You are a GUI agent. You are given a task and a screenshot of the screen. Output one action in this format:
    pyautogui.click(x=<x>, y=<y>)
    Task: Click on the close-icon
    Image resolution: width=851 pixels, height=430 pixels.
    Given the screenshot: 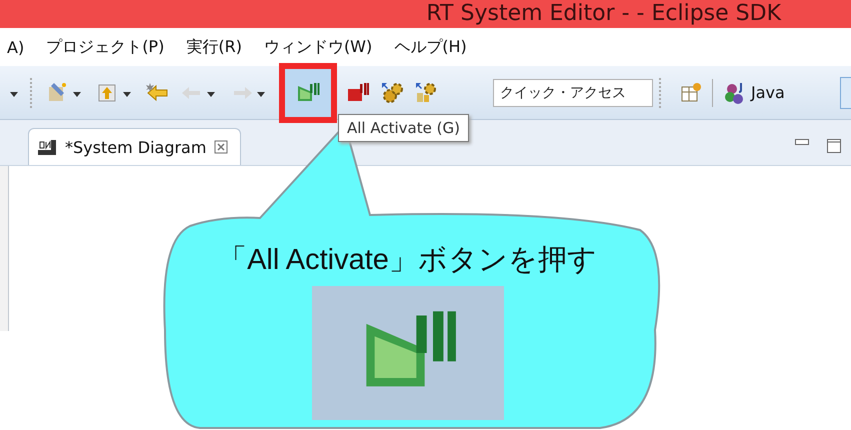 What is the action you would take?
    pyautogui.click(x=221, y=147)
    